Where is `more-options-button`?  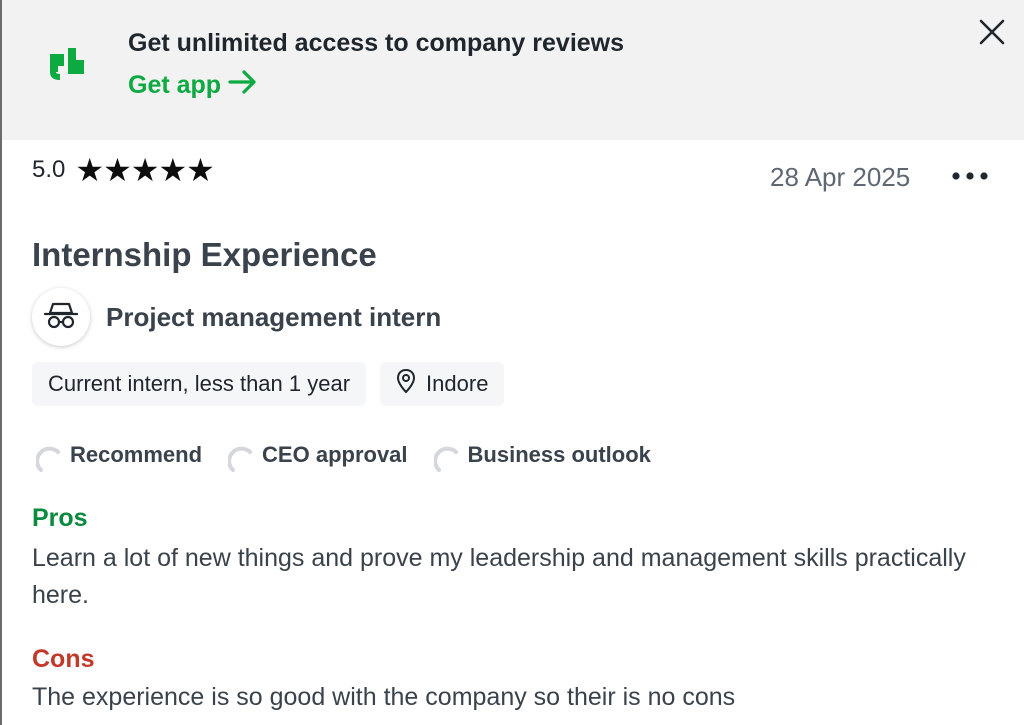
more-options-button is located at coordinates (970, 177).